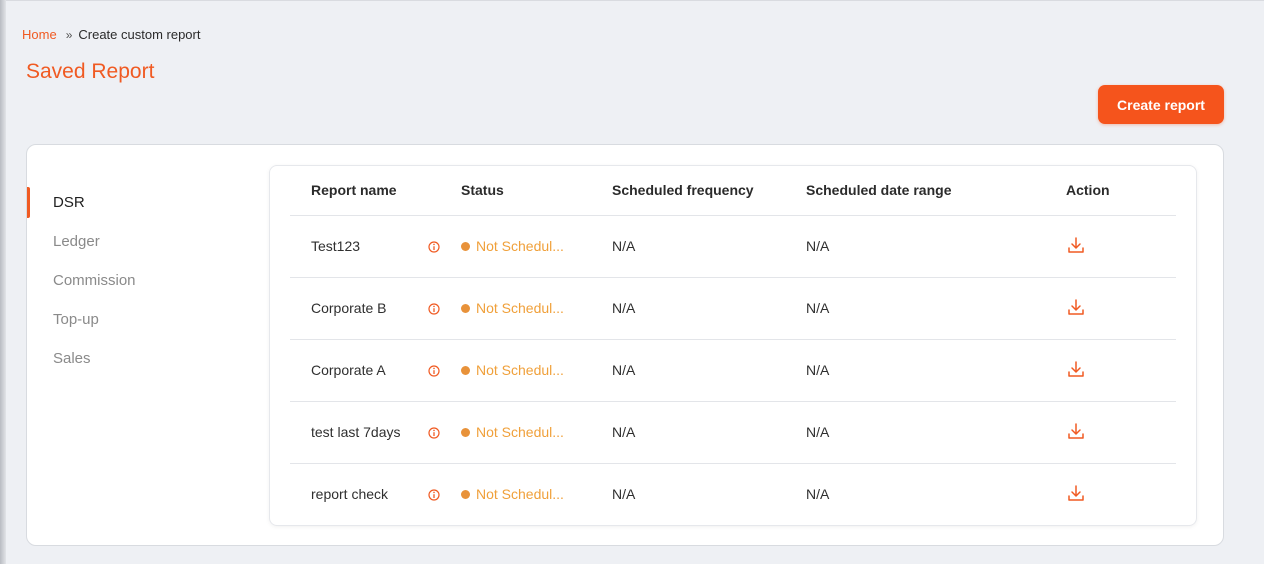 The width and height of the screenshot is (1264, 564). What do you see at coordinates (365, 191) in the screenshot?
I see `header-report-name: Report name` at bounding box center [365, 191].